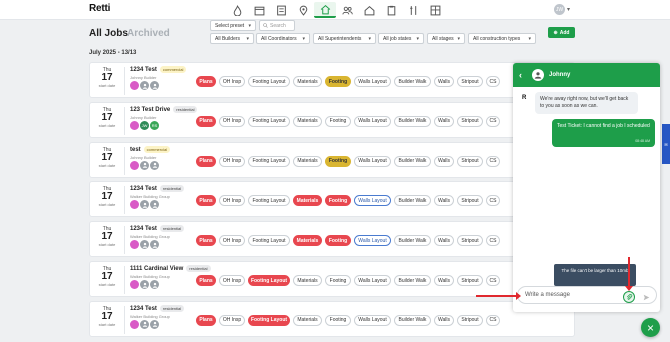 The height and width of the screenshot is (342, 670). I want to click on home-icon, so click(325, 10).